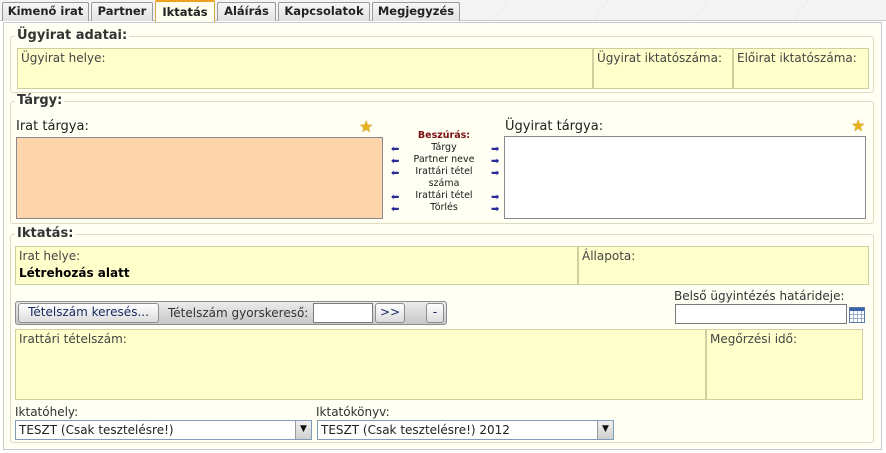 The image size is (886, 453). I want to click on gyorskereso-clear-button: -, so click(435, 313).